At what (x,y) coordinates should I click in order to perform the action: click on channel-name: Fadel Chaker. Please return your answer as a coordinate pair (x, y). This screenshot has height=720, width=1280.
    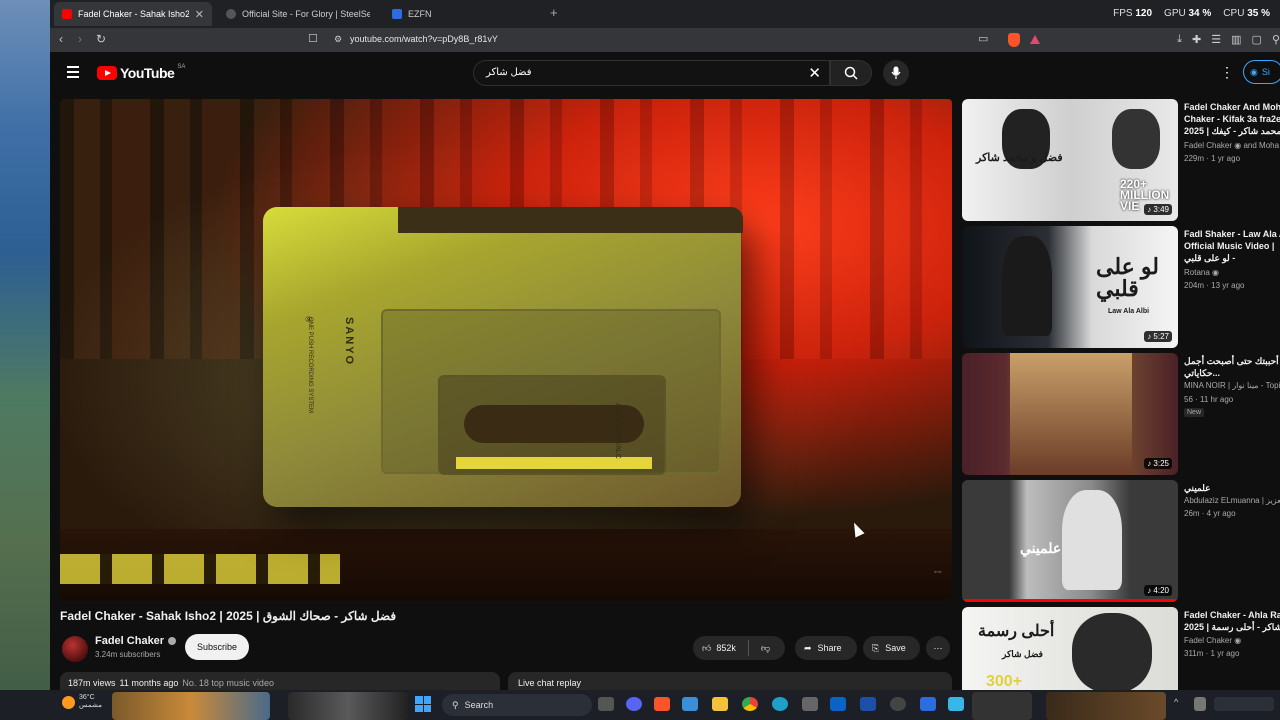
    Looking at the image, I should click on (136, 641).